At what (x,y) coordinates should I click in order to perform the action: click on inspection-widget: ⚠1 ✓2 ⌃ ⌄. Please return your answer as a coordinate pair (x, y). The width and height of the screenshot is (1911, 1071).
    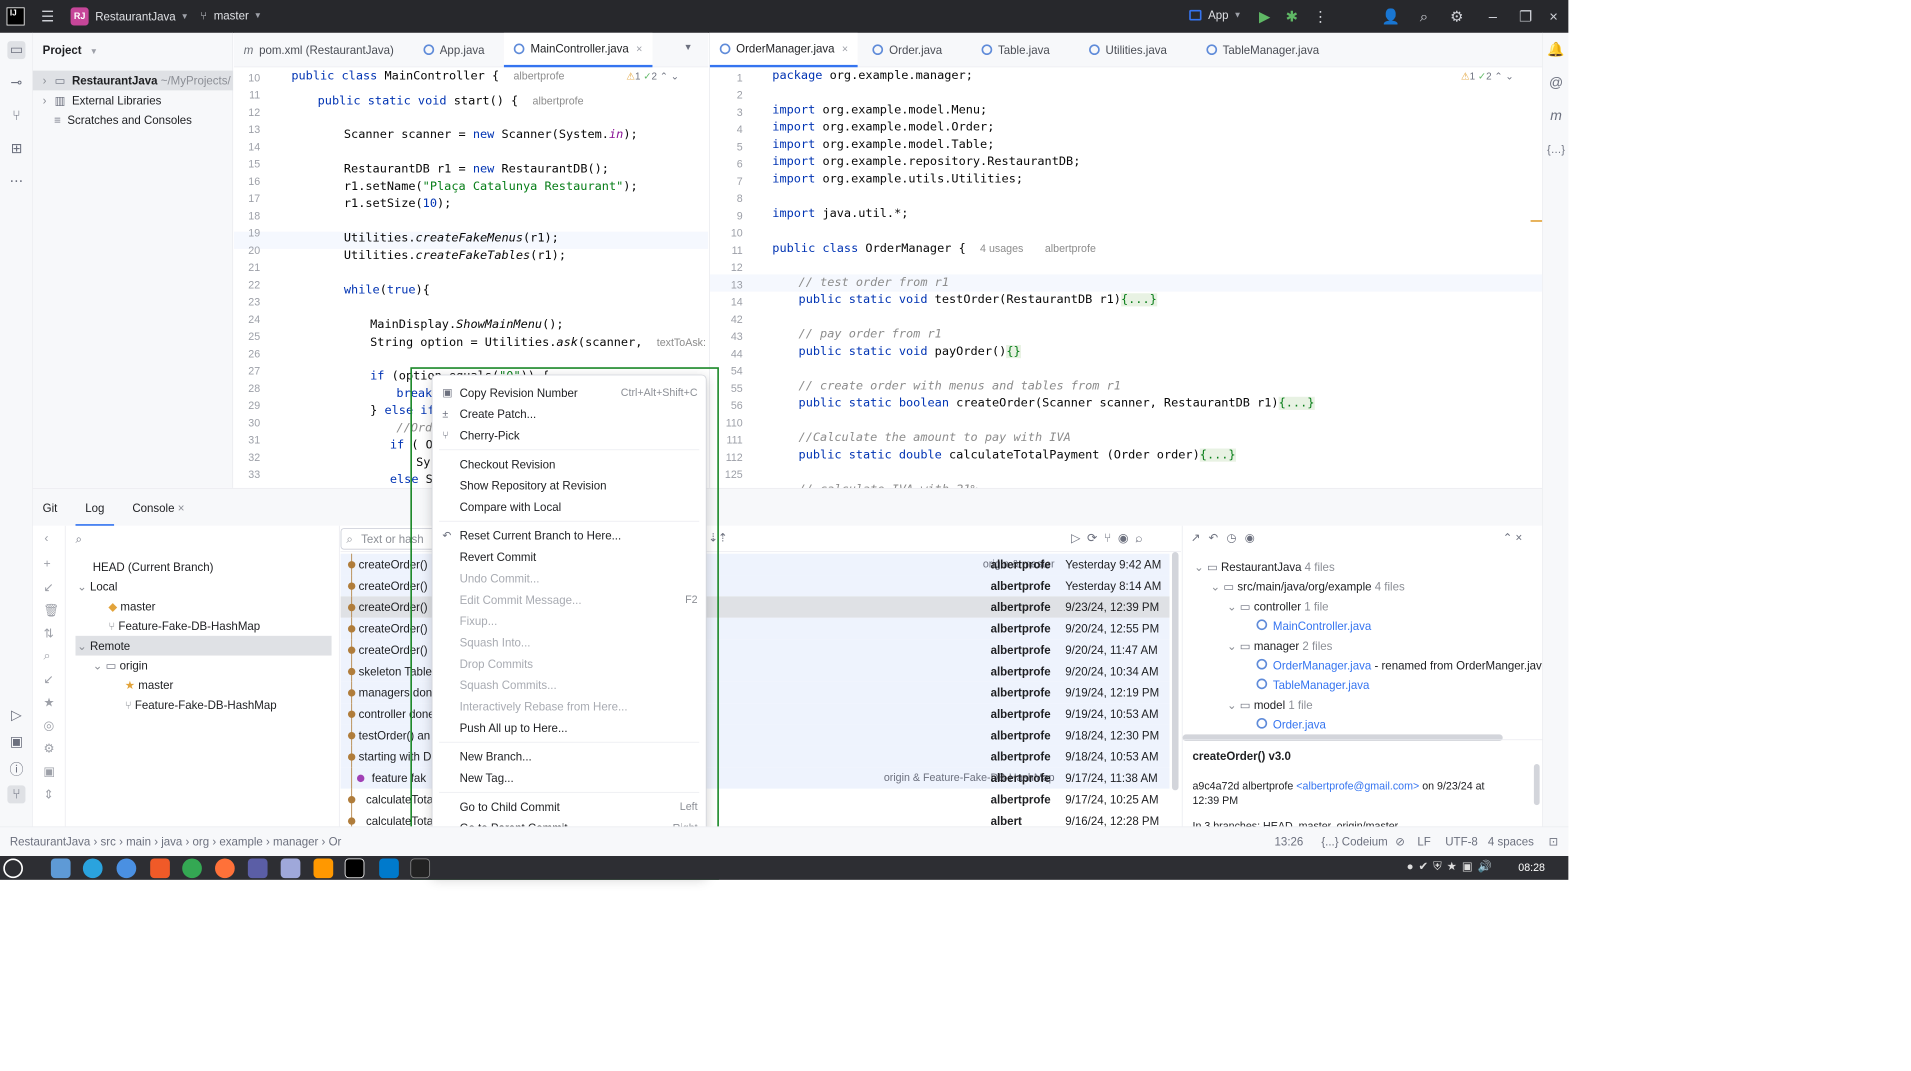
    Looking at the image, I should click on (1487, 77).